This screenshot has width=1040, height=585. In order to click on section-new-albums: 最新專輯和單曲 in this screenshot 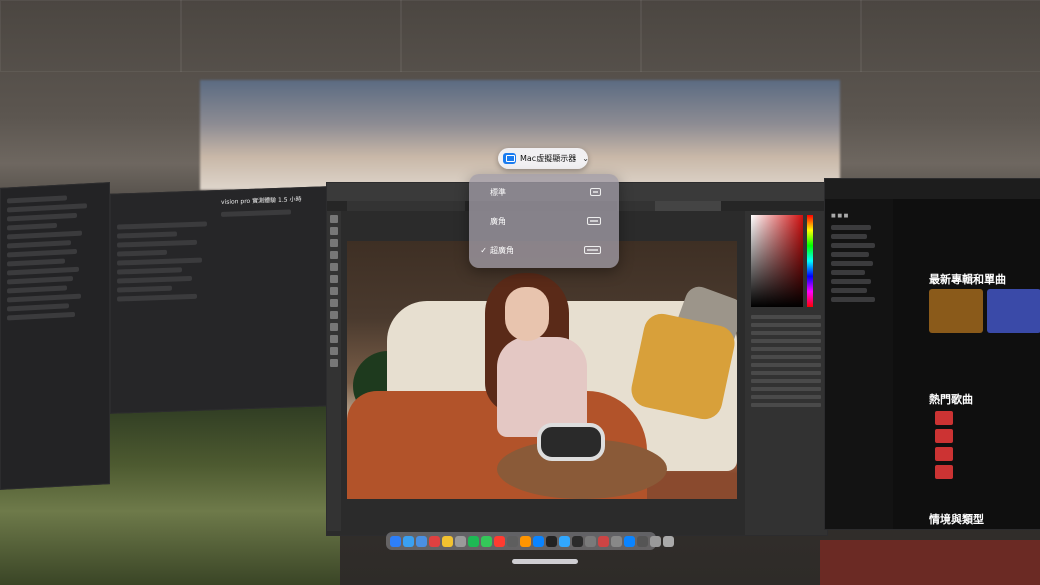, I will do `click(967, 279)`.